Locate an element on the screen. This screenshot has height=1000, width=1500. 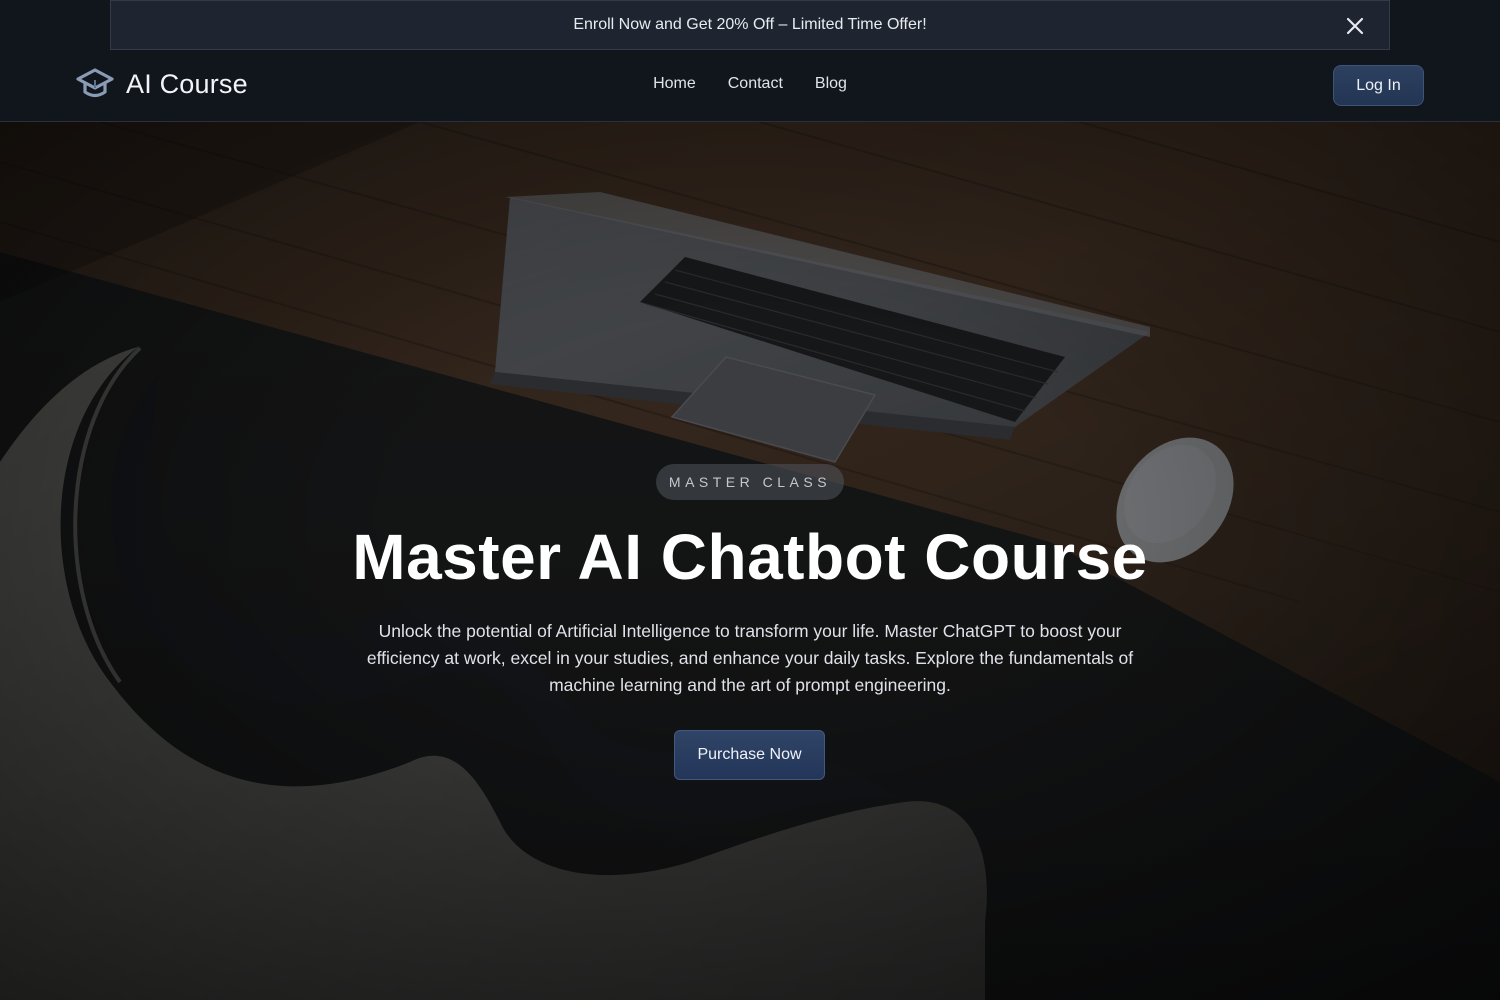
login-button: Log In is located at coordinates (1378, 85).